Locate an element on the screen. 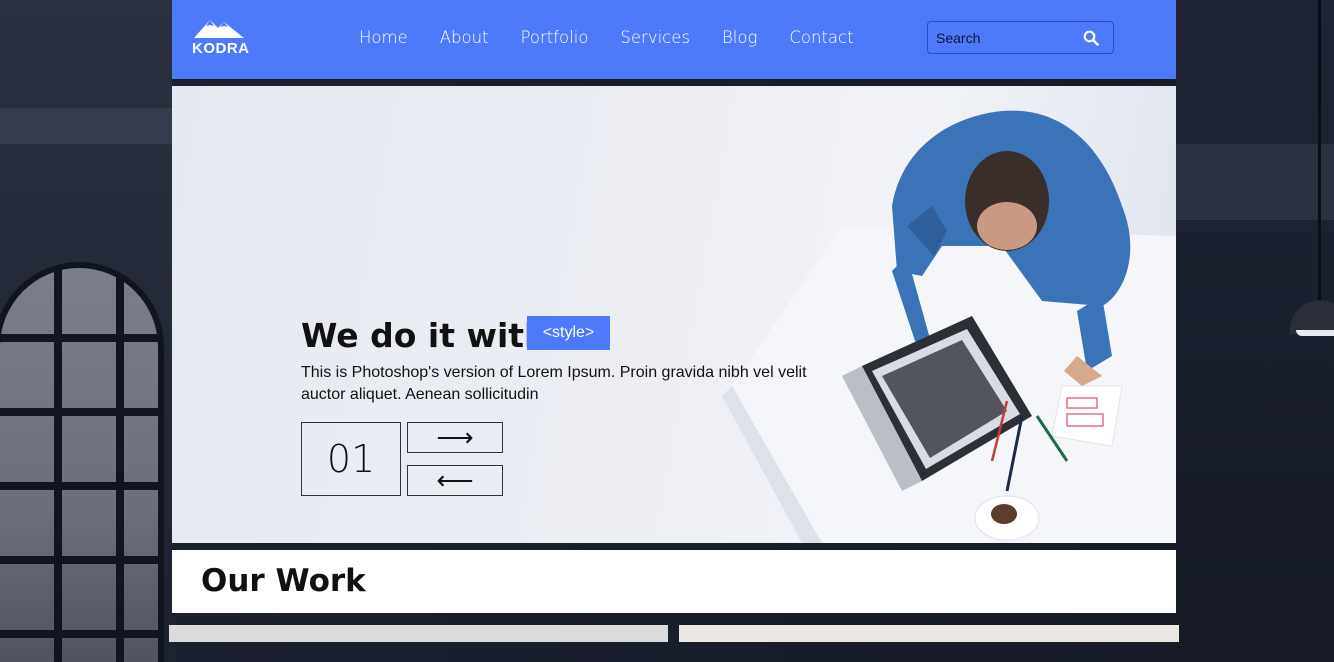  background-beam is located at coordinates (86, 126).